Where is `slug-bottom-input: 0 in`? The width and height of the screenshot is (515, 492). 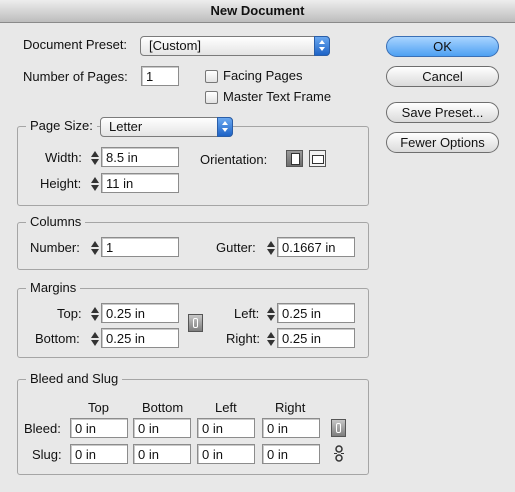
slug-bottom-input: 0 in is located at coordinates (162, 454).